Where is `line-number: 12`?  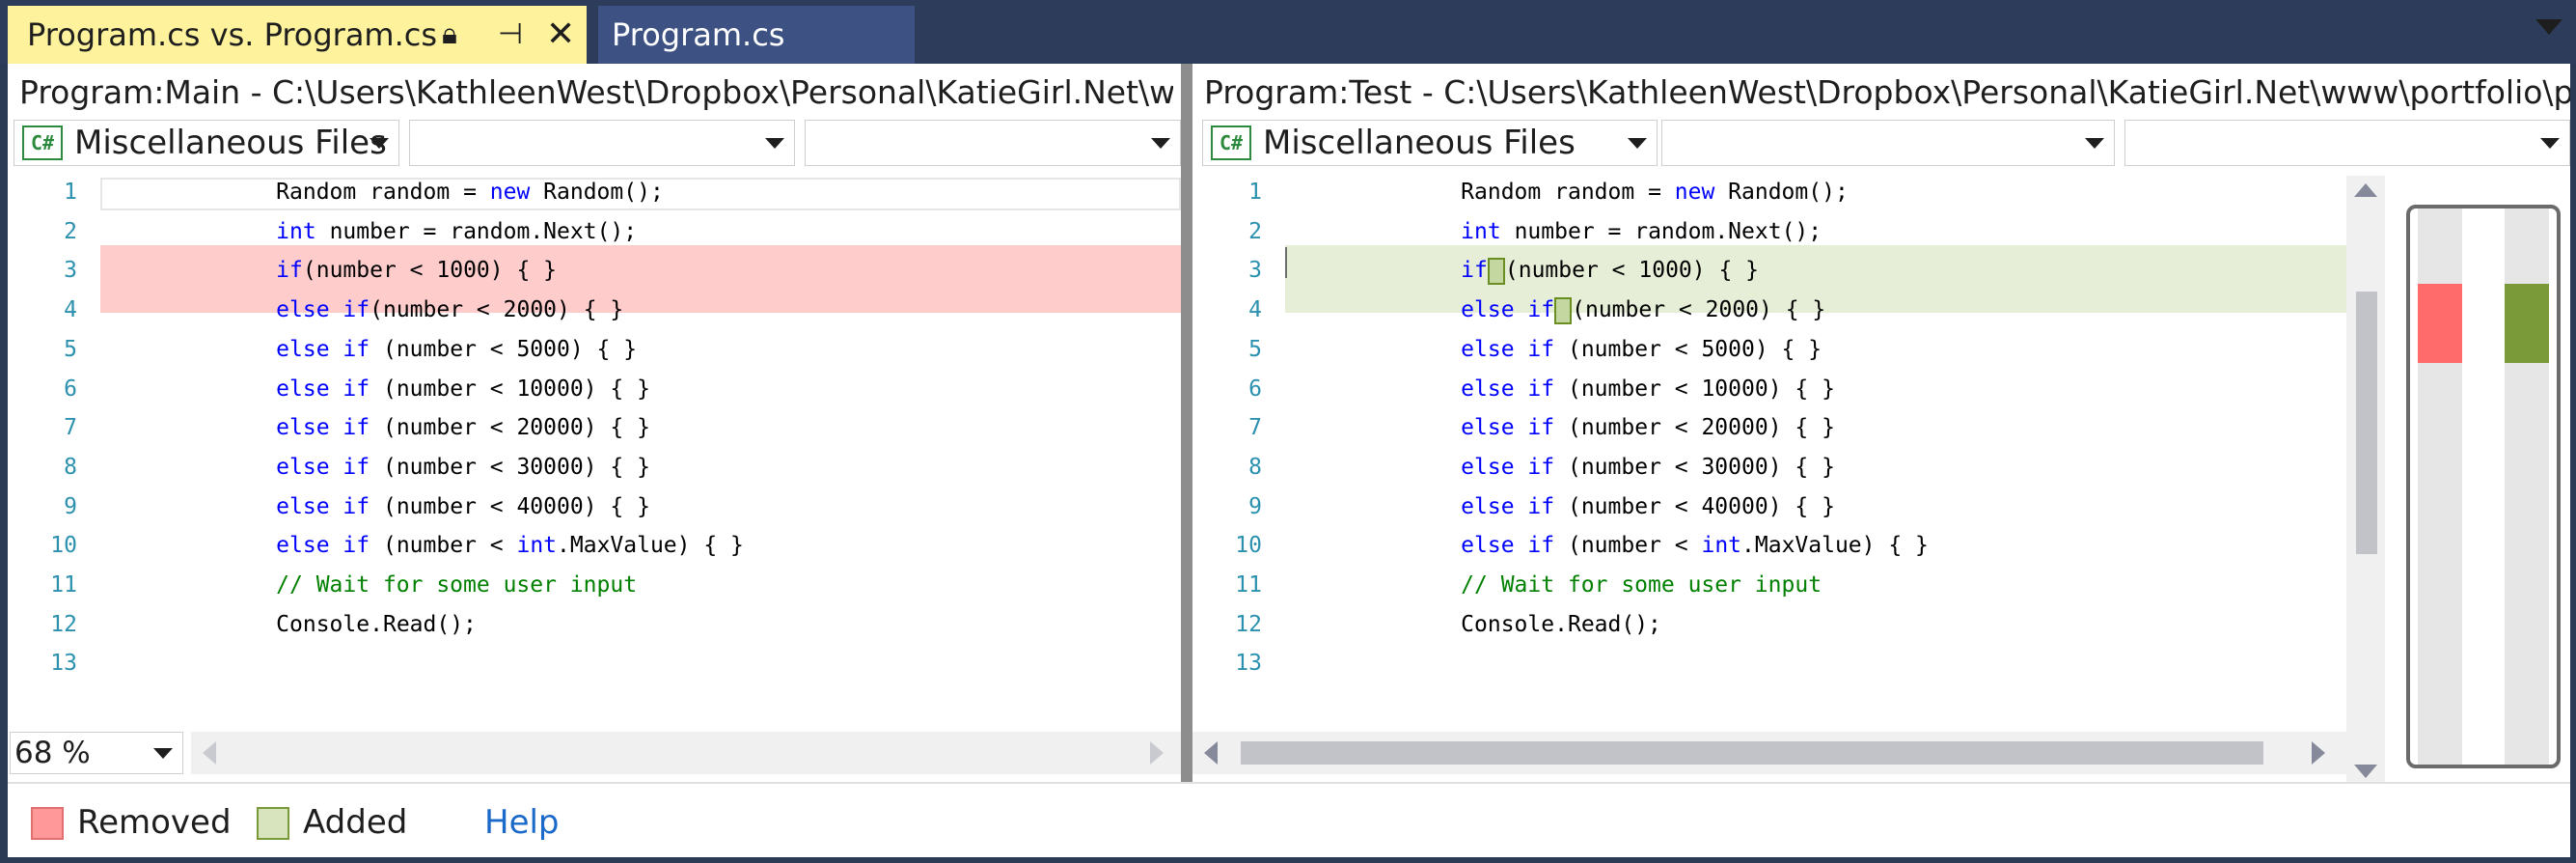
line-number: 12 is located at coordinates (1248, 624).